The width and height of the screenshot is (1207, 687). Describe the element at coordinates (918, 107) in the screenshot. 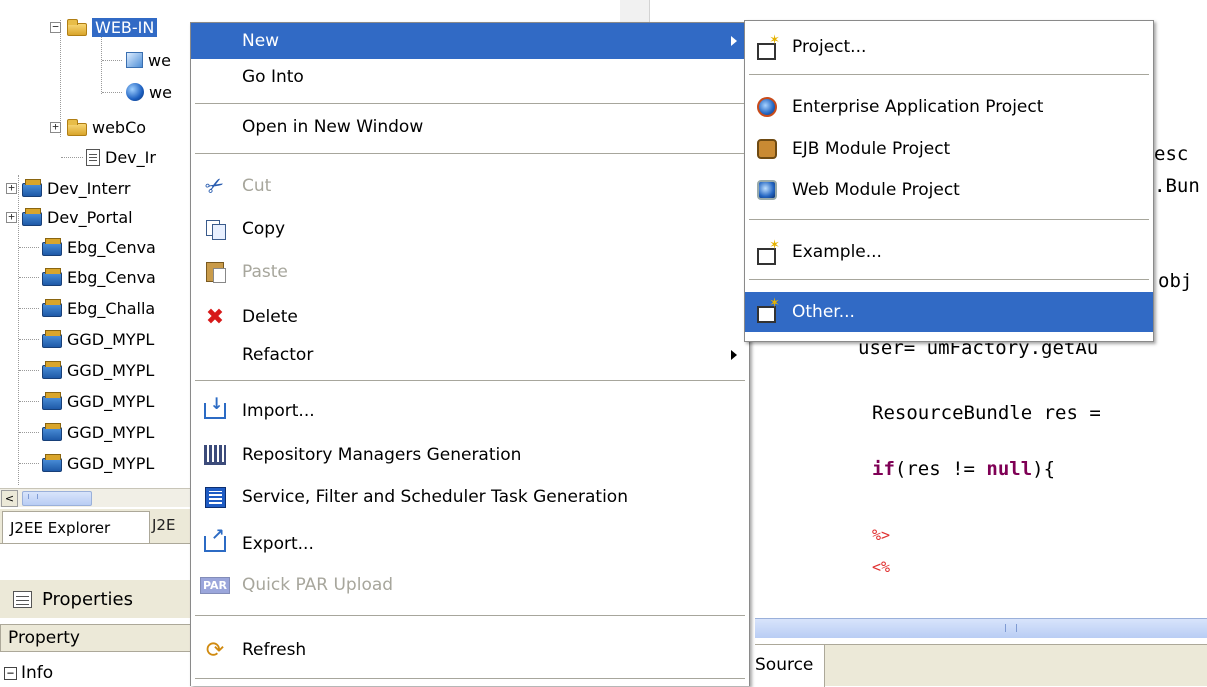

I see `menu-item-label: Enterprise Application Project` at that location.